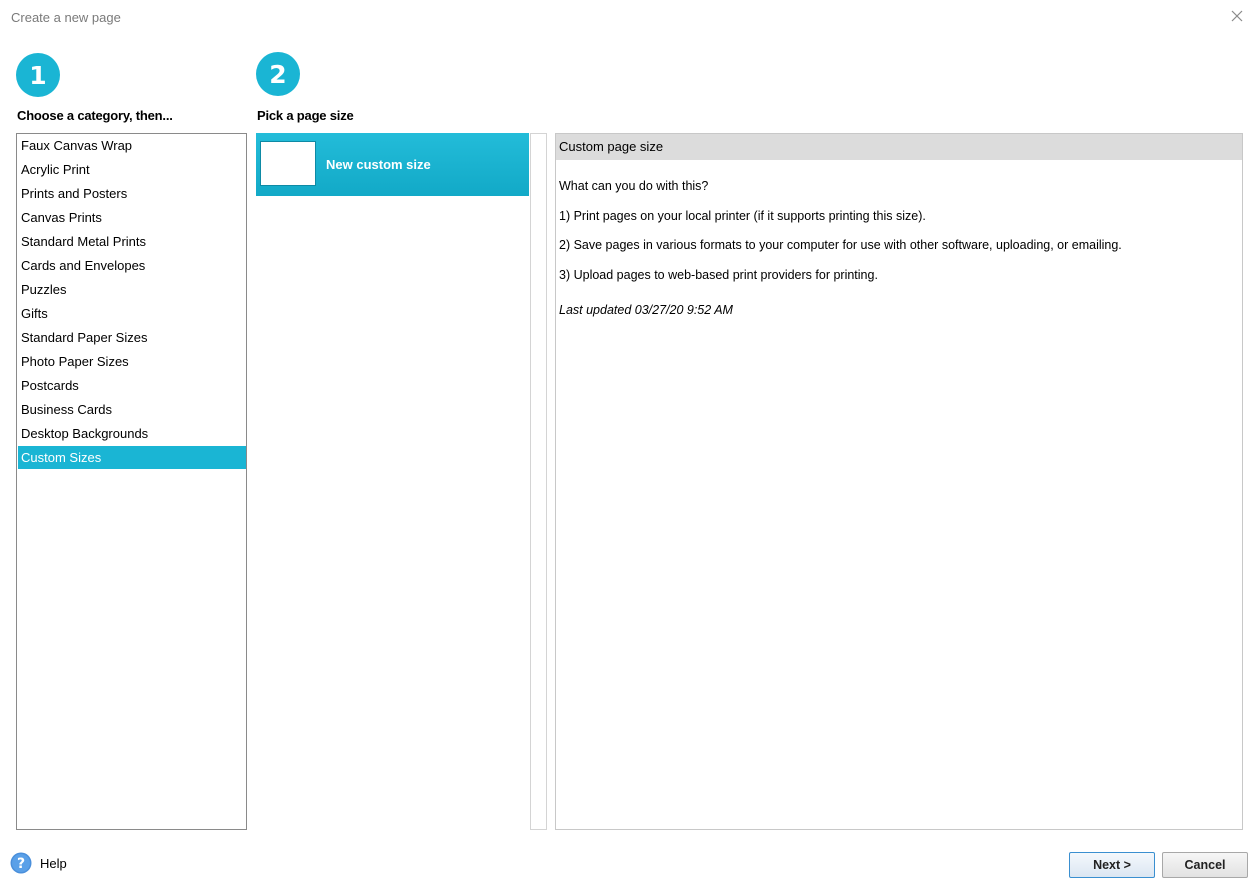 Image resolution: width=1251 pixels, height=878 pixels. Describe the element at coordinates (538, 481) in the screenshot. I see `page-size-scrollbar` at that location.